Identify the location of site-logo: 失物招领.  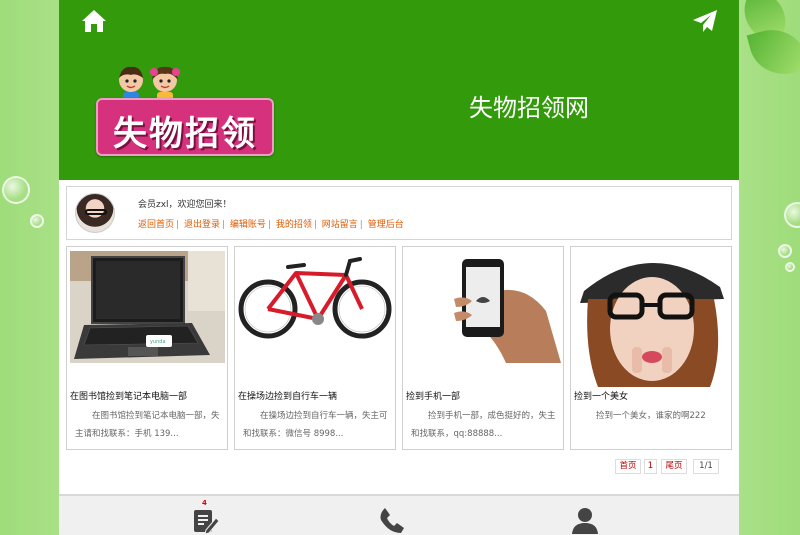
(185, 111).